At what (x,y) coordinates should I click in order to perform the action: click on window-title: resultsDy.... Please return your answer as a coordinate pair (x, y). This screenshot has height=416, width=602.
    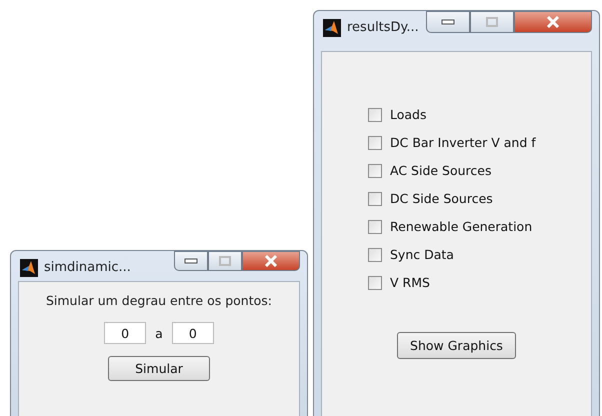
    Looking at the image, I should click on (383, 27).